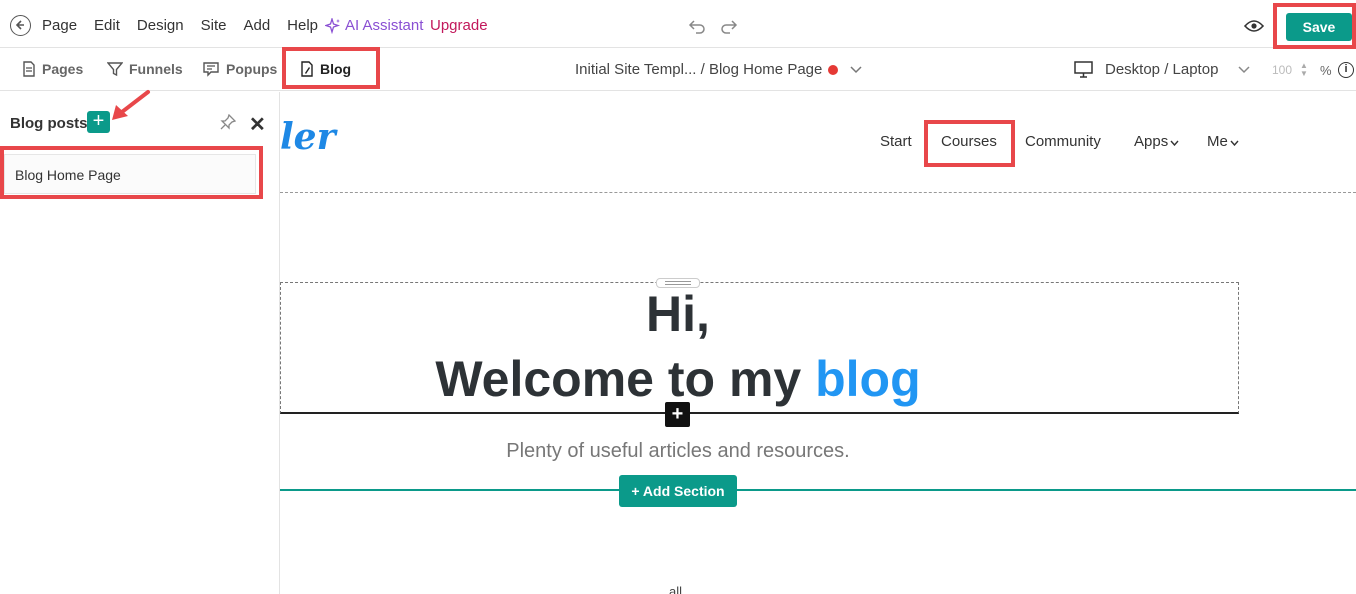 This screenshot has width=1356, height=594. I want to click on tab-pages: Pages, so click(52, 69).